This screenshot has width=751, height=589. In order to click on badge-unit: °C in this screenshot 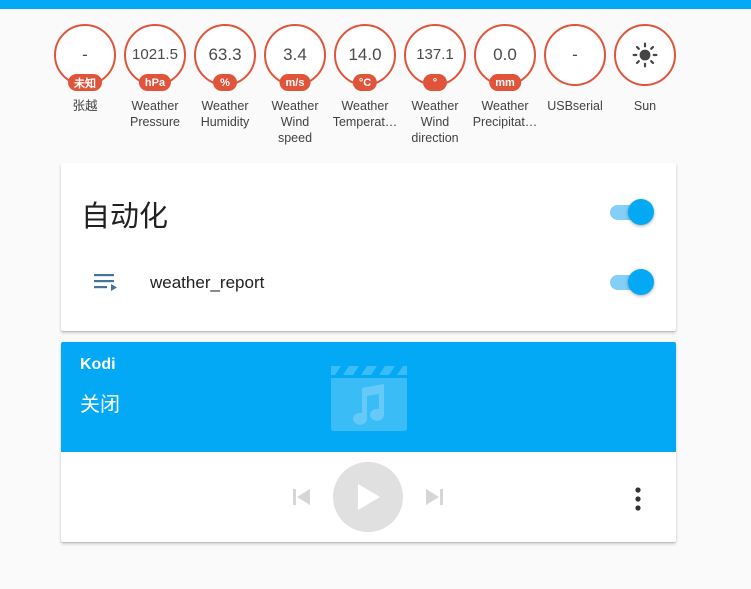, I will do `click(365, 82)`.